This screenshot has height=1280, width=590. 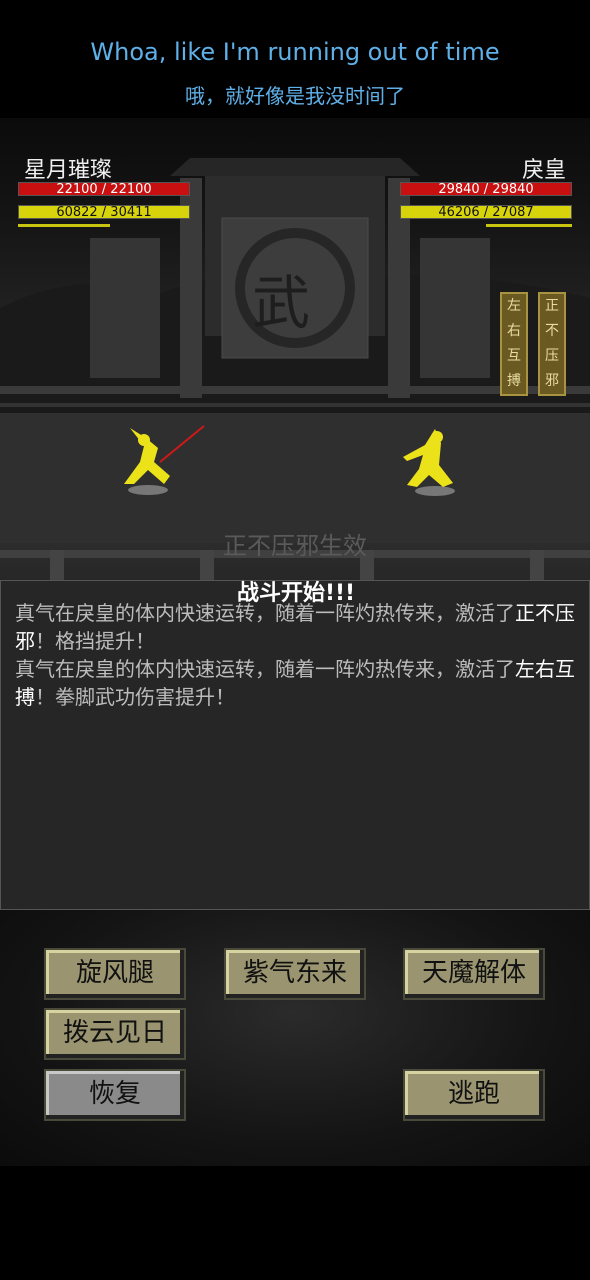 I want to click on buff-tag-zuoyouhubo: 左右互搏, so click(x=514, y=344).